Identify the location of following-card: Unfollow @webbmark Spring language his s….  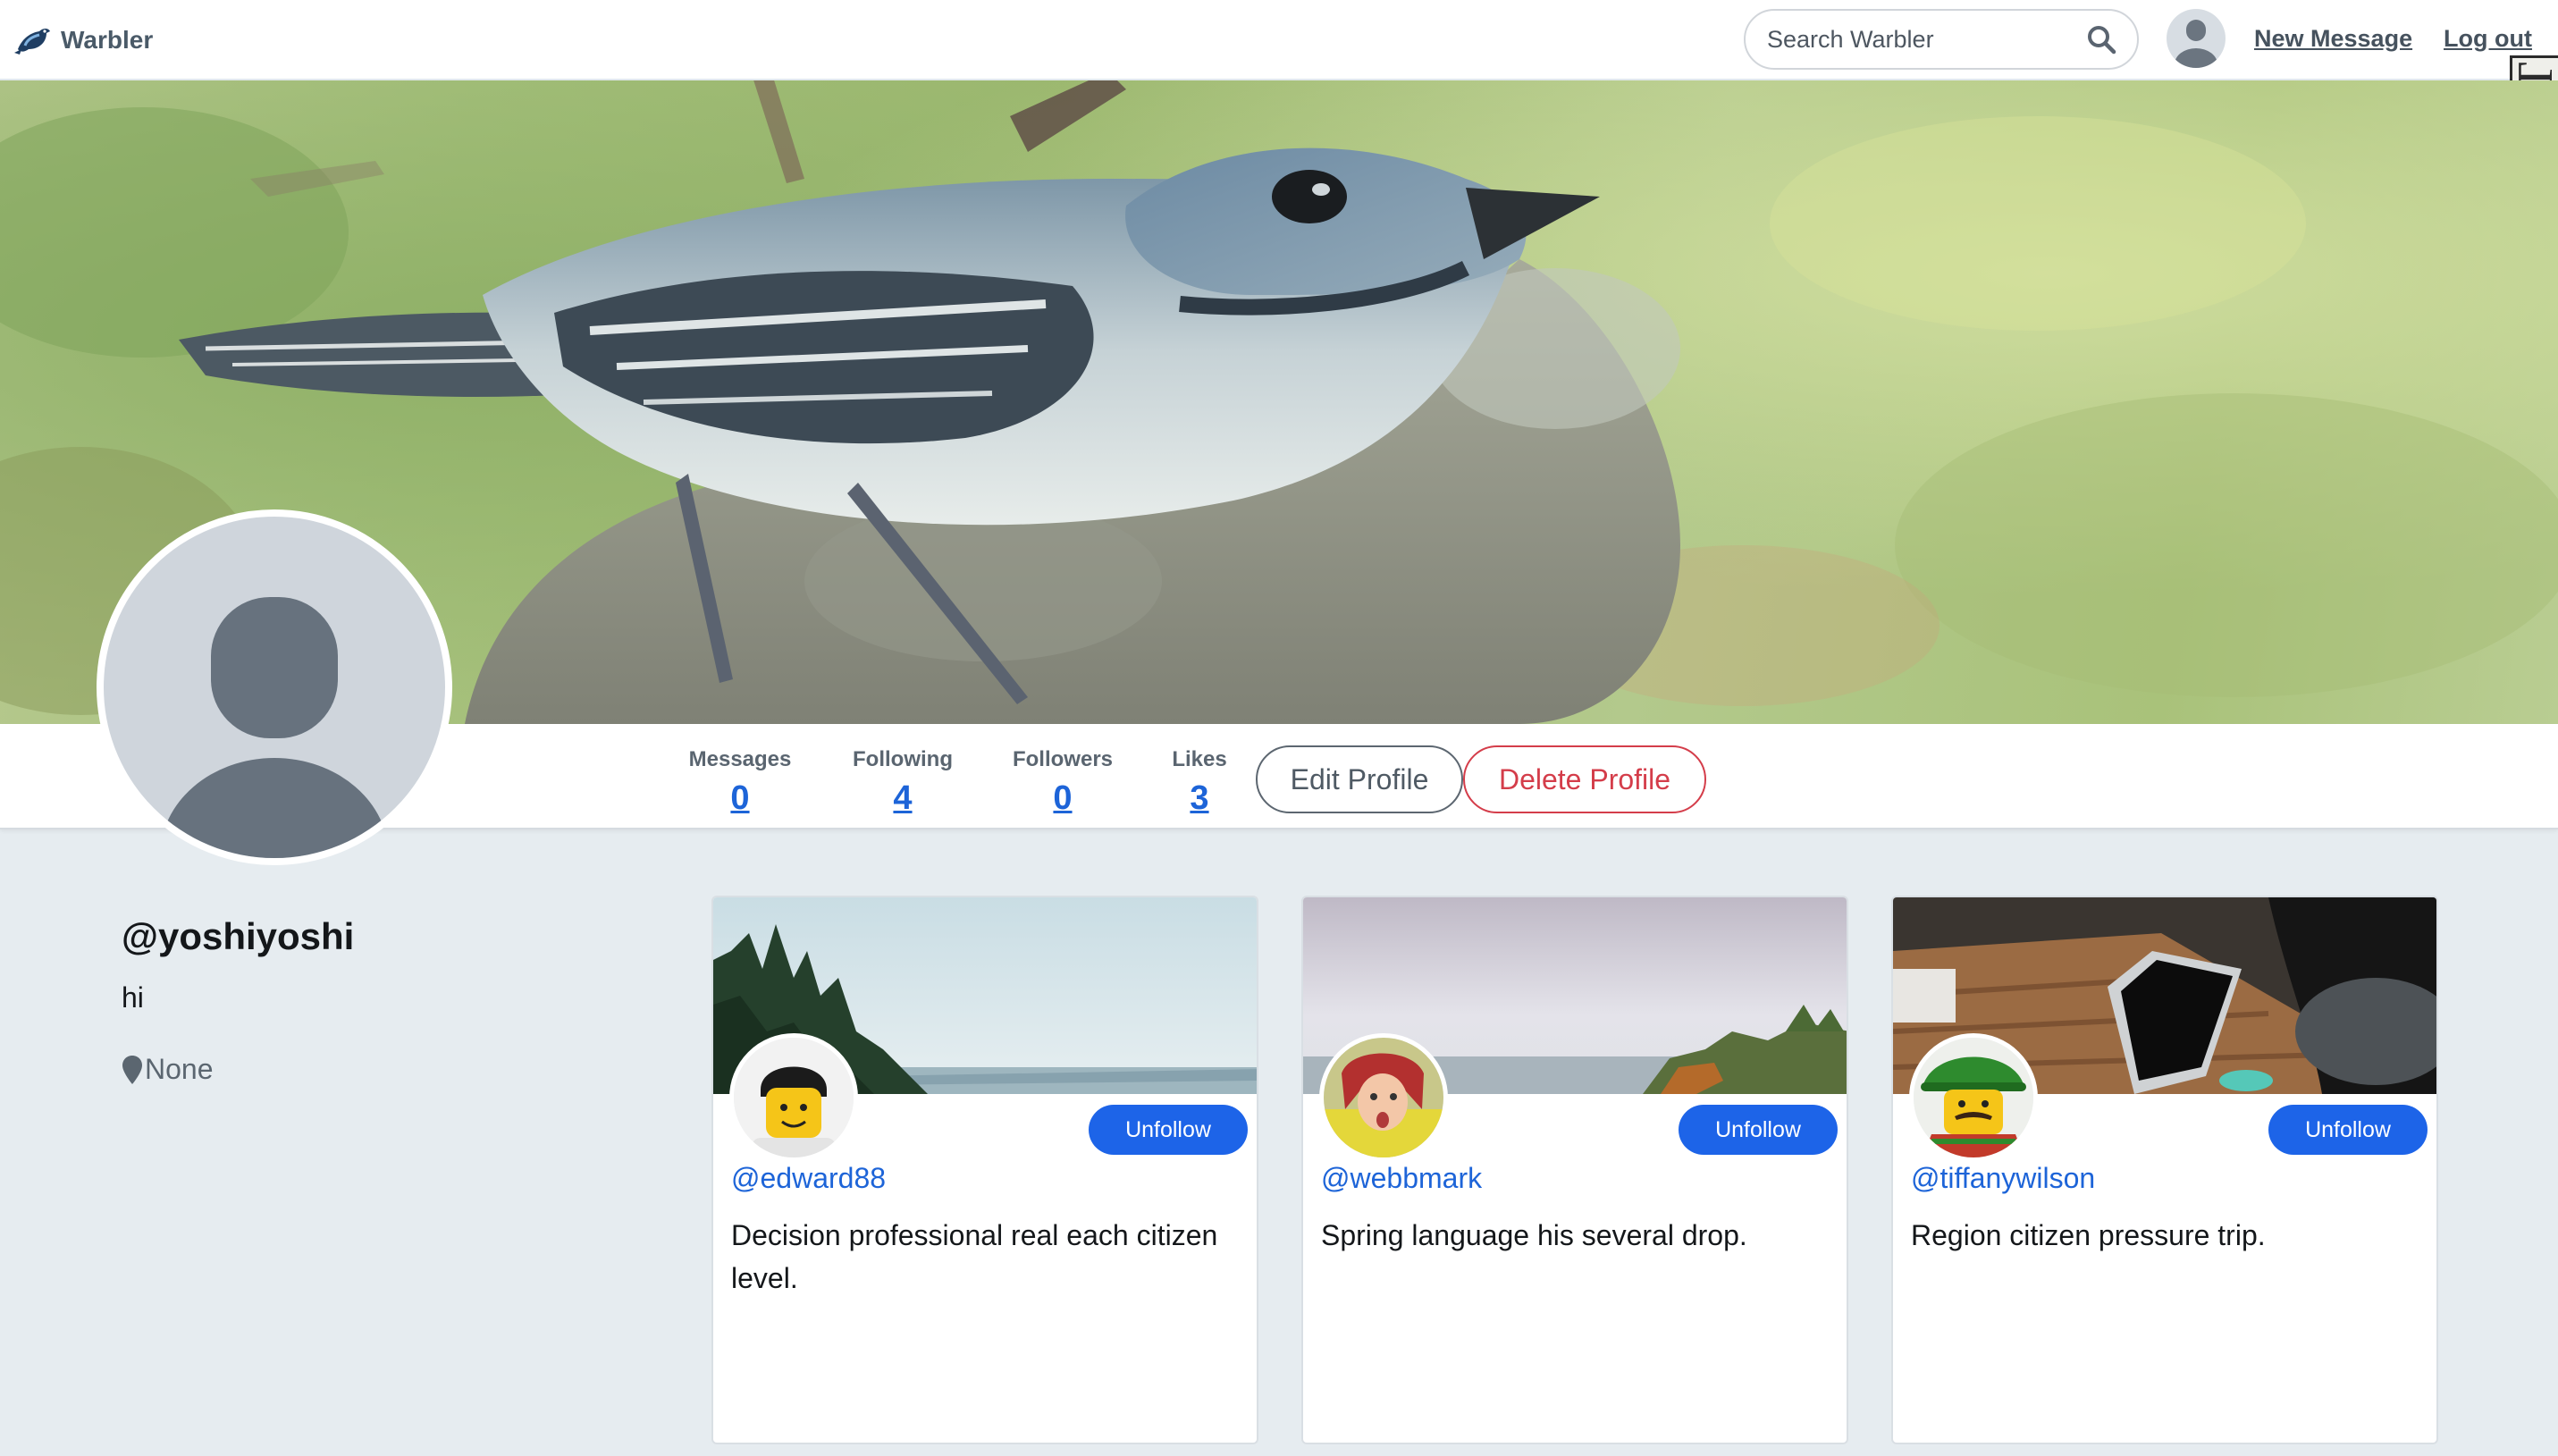
(1574, 1170).